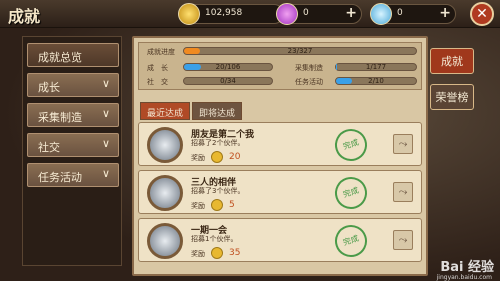 This screenshot has width=500, height=281. I want to click on gather-bar: 1/177, so click(376, 67).